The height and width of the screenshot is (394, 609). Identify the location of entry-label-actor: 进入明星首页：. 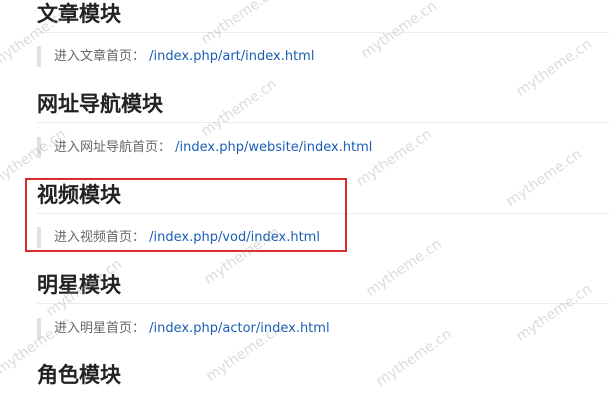
(100, 328).